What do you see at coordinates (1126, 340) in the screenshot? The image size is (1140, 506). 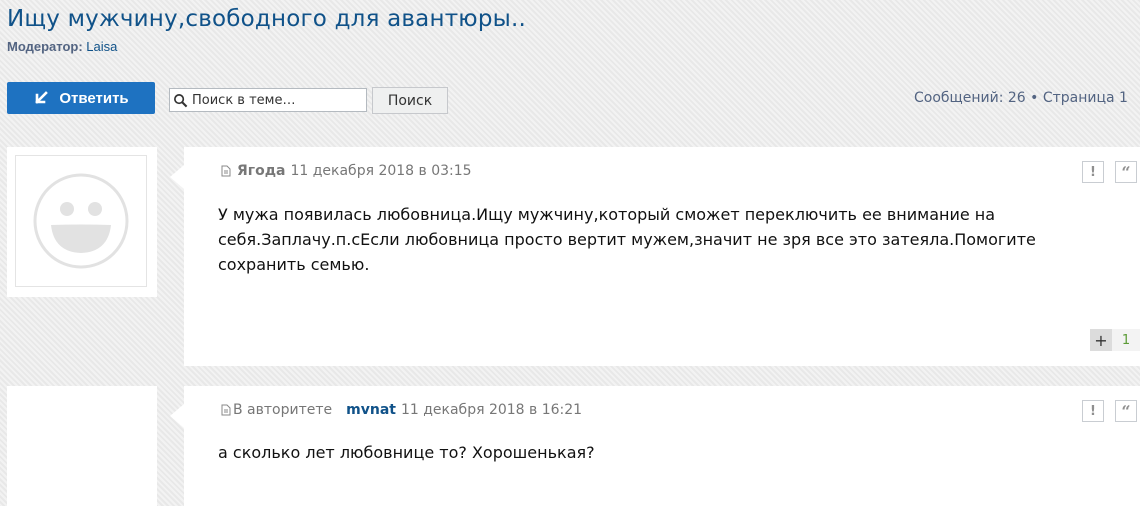 I see `vote-count: 1` at bounding box center [1126, 340].